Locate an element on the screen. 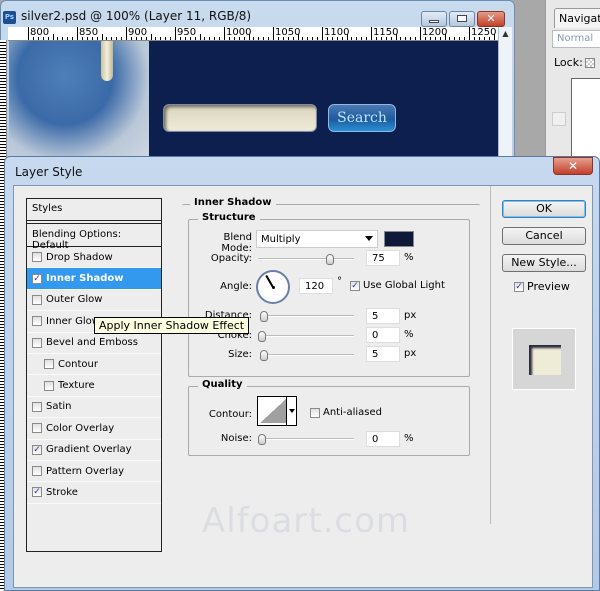  lock-row: Lock: is located at coordinates (574, 62).